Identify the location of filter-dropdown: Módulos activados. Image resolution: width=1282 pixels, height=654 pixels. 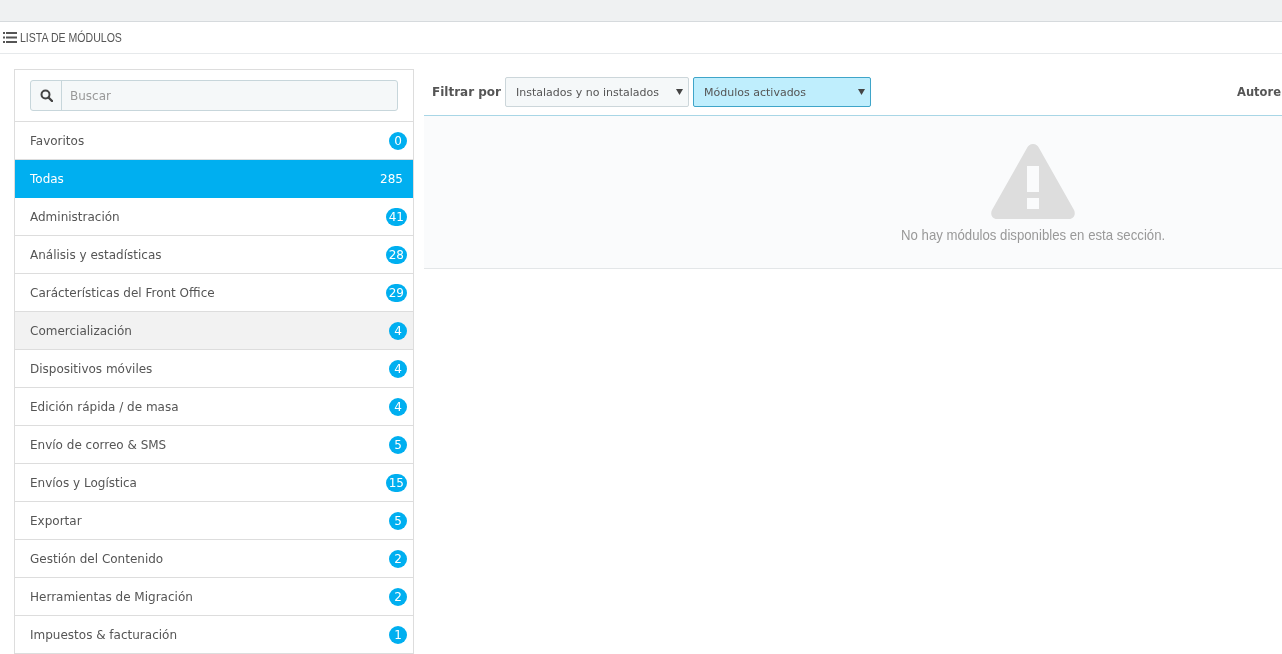
(782, 92).